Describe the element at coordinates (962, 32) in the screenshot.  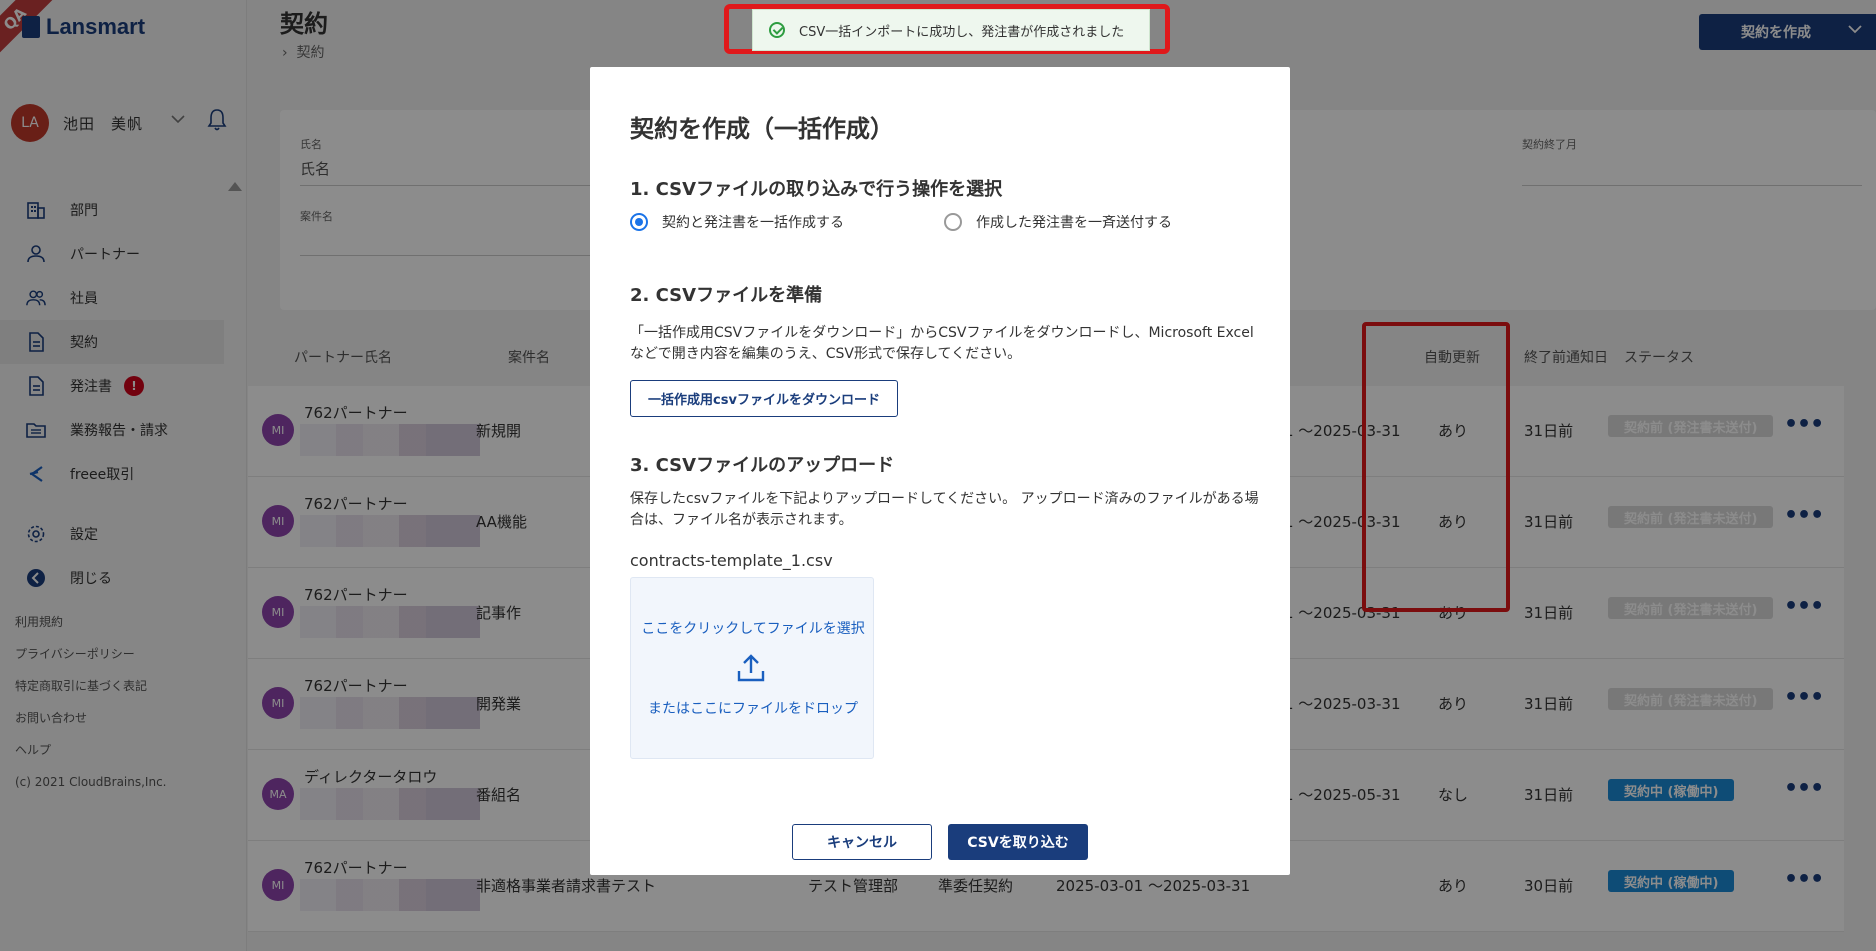
I see `toast-message: CSV一括インポートに成功し、発注書が作成されました` at that location.